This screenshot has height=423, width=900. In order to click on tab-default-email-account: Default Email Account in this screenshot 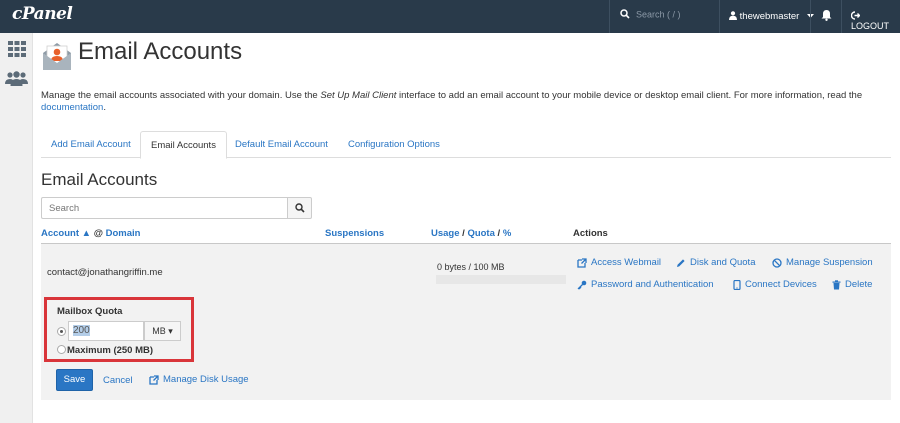, I will do `click(281, 144)`.